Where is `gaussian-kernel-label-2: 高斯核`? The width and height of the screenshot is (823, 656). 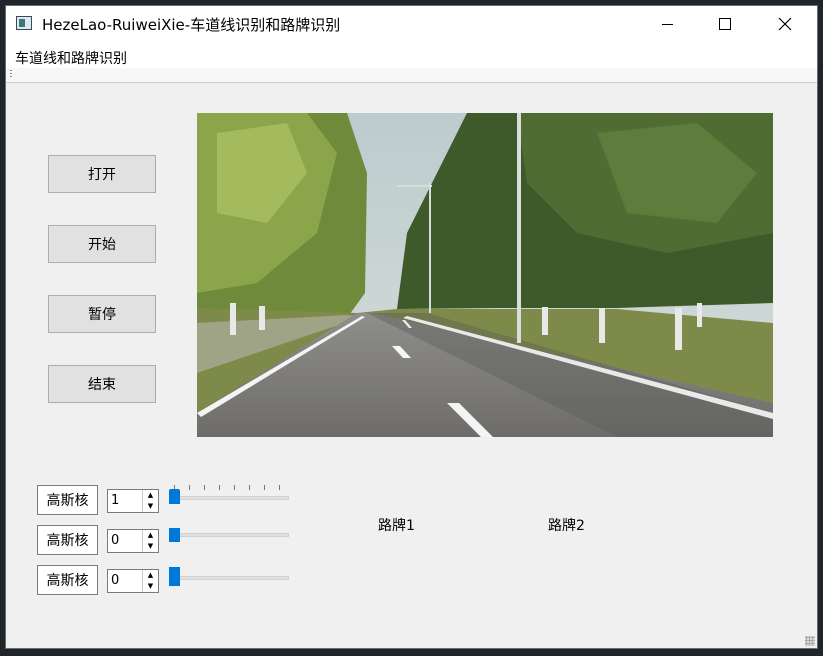
gaussian-kernel-label-2: 高斯核 is located at coordinates (67, 540).